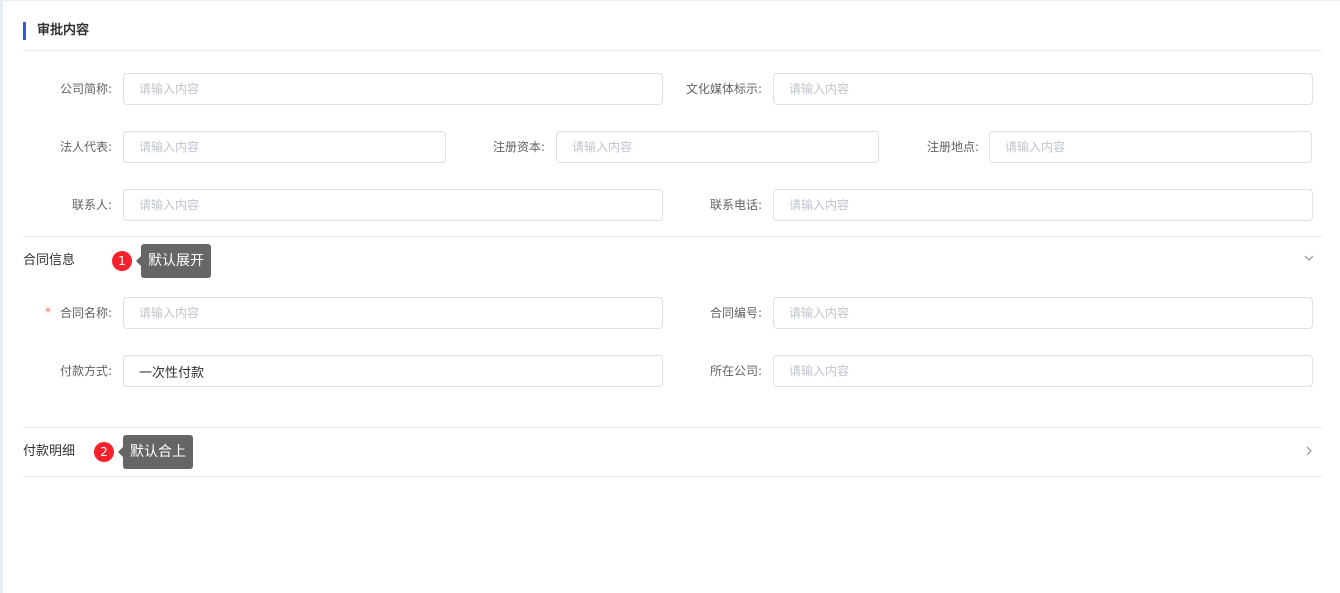 This screenshot has height=593, width=1340. I want to click on company-input, so click(1043, 371).